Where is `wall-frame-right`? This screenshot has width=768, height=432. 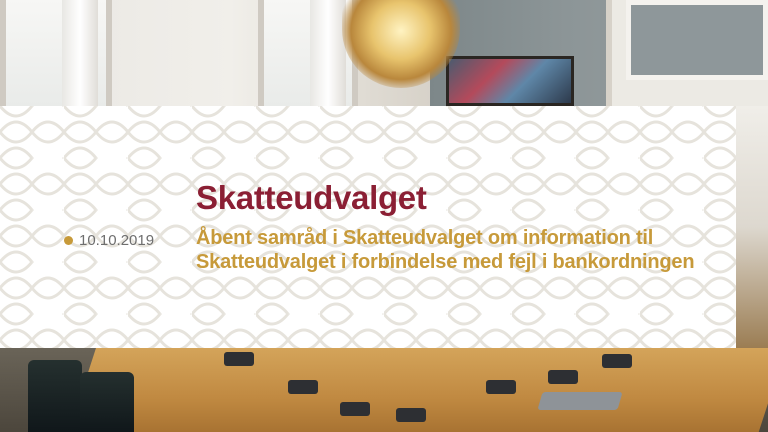
wall-frame-right is located at coordinates (687, 53).